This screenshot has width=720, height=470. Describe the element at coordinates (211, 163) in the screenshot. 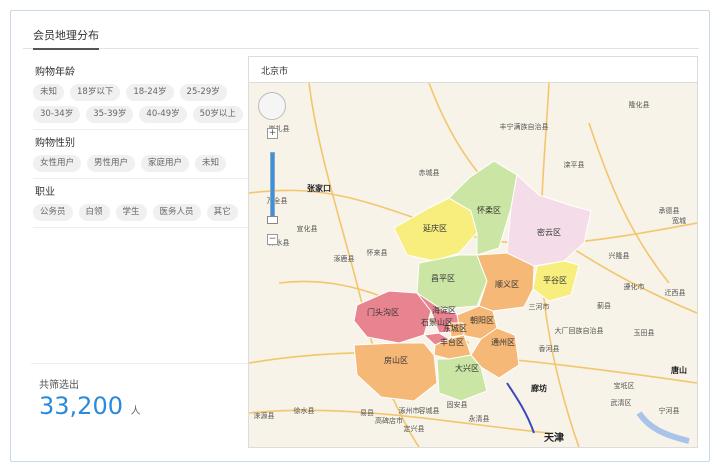

I see `tag-gender-unknown: 未知` at that location.